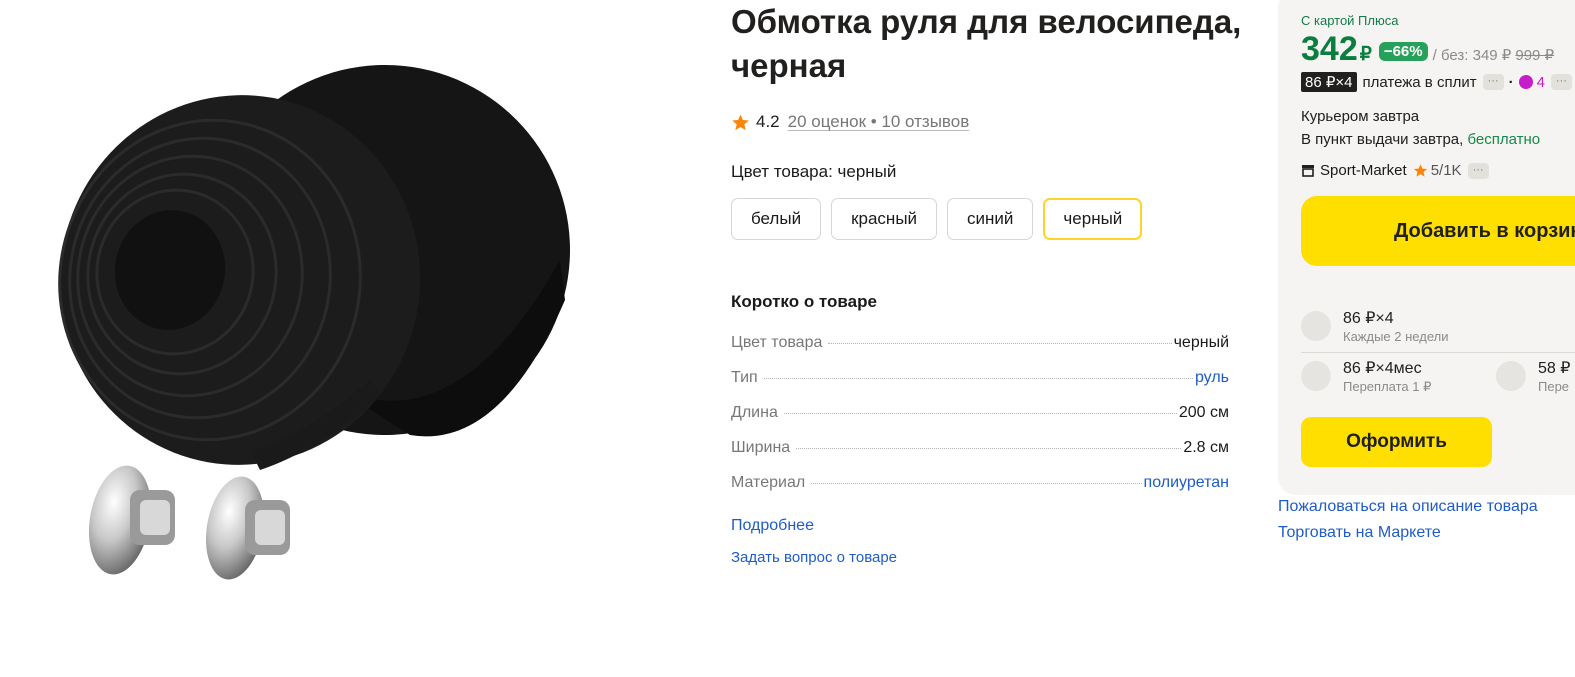 This screenshot has height=677, width=1575. What do you see at coordinates (980, 456) in the screenshot?
I see `spec-row: Ширина 2.8 см` at bounding box center [980, 456].